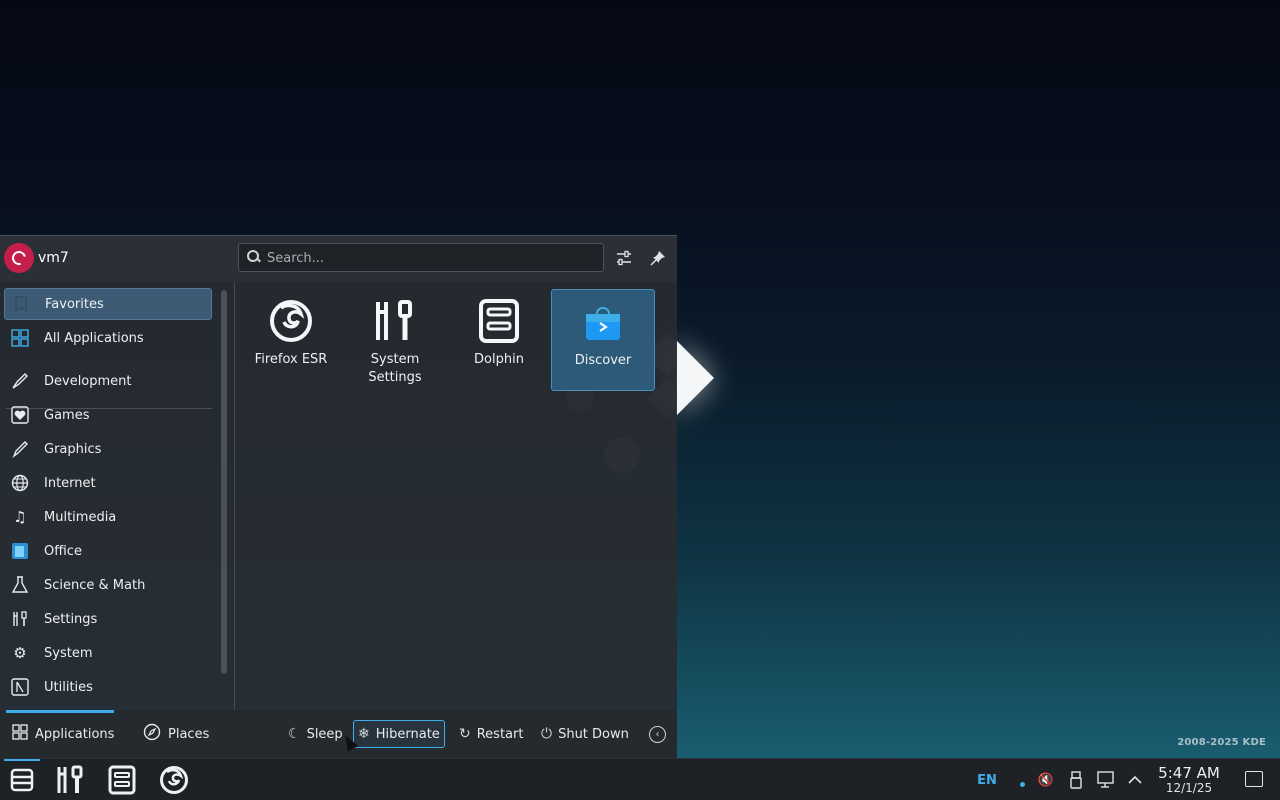 Image resolution: width=1280 pixels, height=800 pixels. I want to click on gear-icon: ⚙, so click(20, 653).